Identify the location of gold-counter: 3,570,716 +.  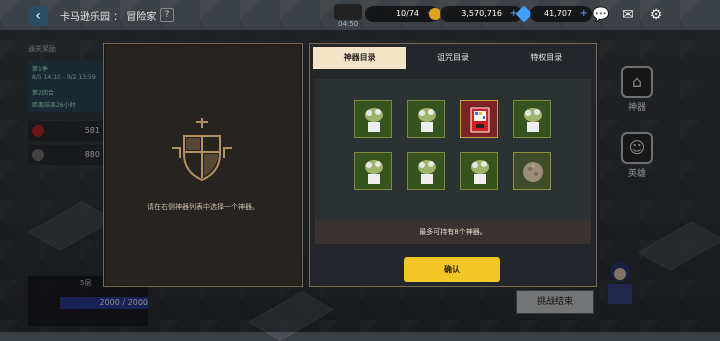
(481, 14).